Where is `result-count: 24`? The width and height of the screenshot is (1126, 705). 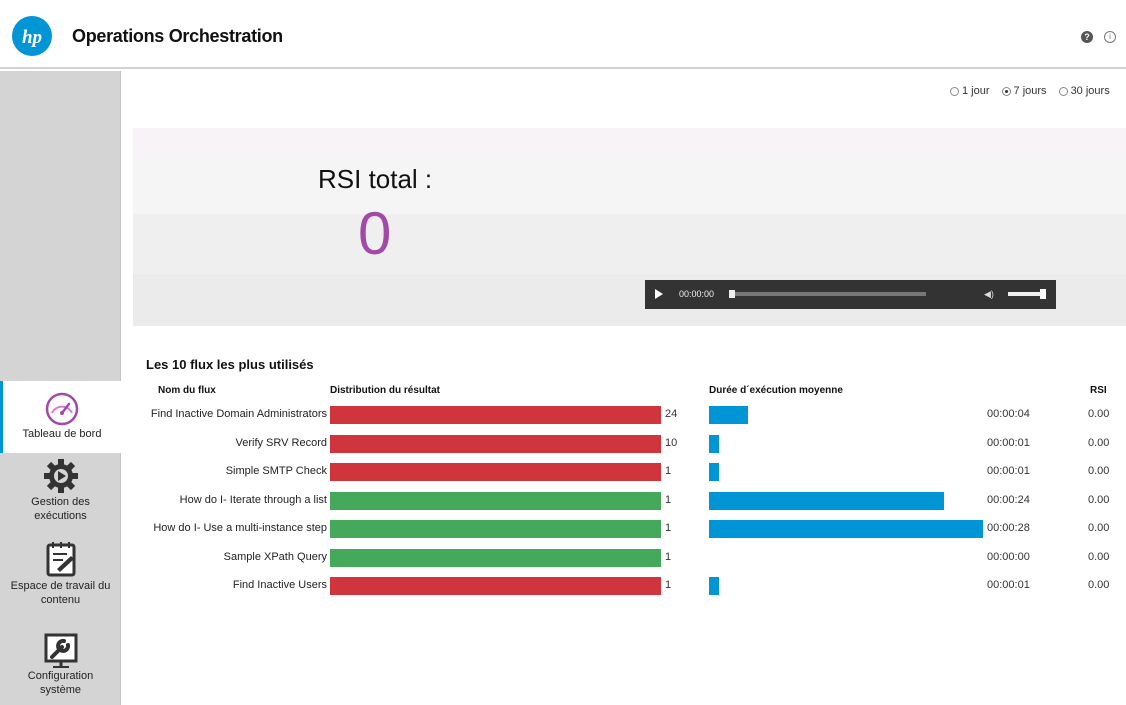 result-count: 24 is located at coordinates (671, 414).